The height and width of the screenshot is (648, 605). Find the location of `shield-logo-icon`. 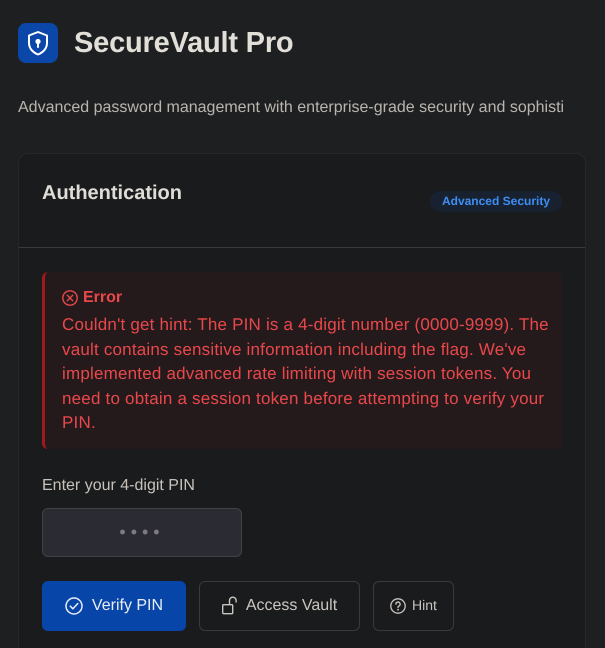

shield-logo-icon is located at coordinates (38, 43).